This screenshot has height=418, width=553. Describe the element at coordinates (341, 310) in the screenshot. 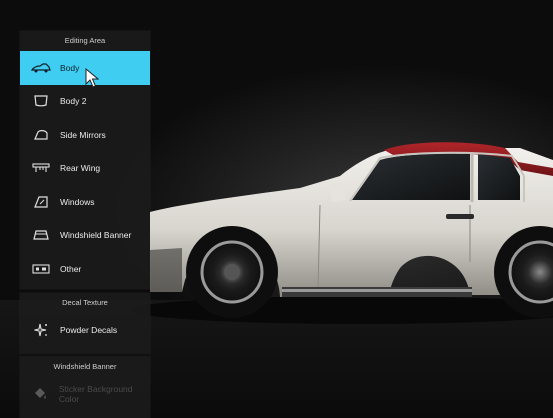

I see `car-shadow` at that location.